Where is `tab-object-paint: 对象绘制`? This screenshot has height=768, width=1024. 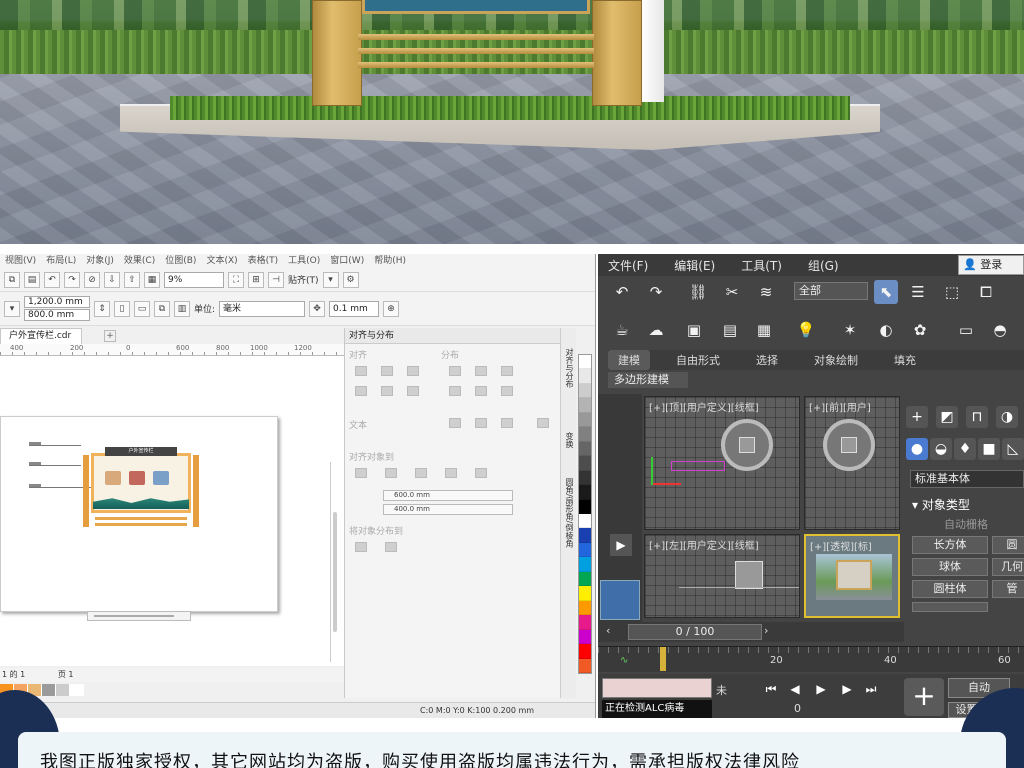 tab-object-paint: 对象绘制 is located at coordinates (836, 360).